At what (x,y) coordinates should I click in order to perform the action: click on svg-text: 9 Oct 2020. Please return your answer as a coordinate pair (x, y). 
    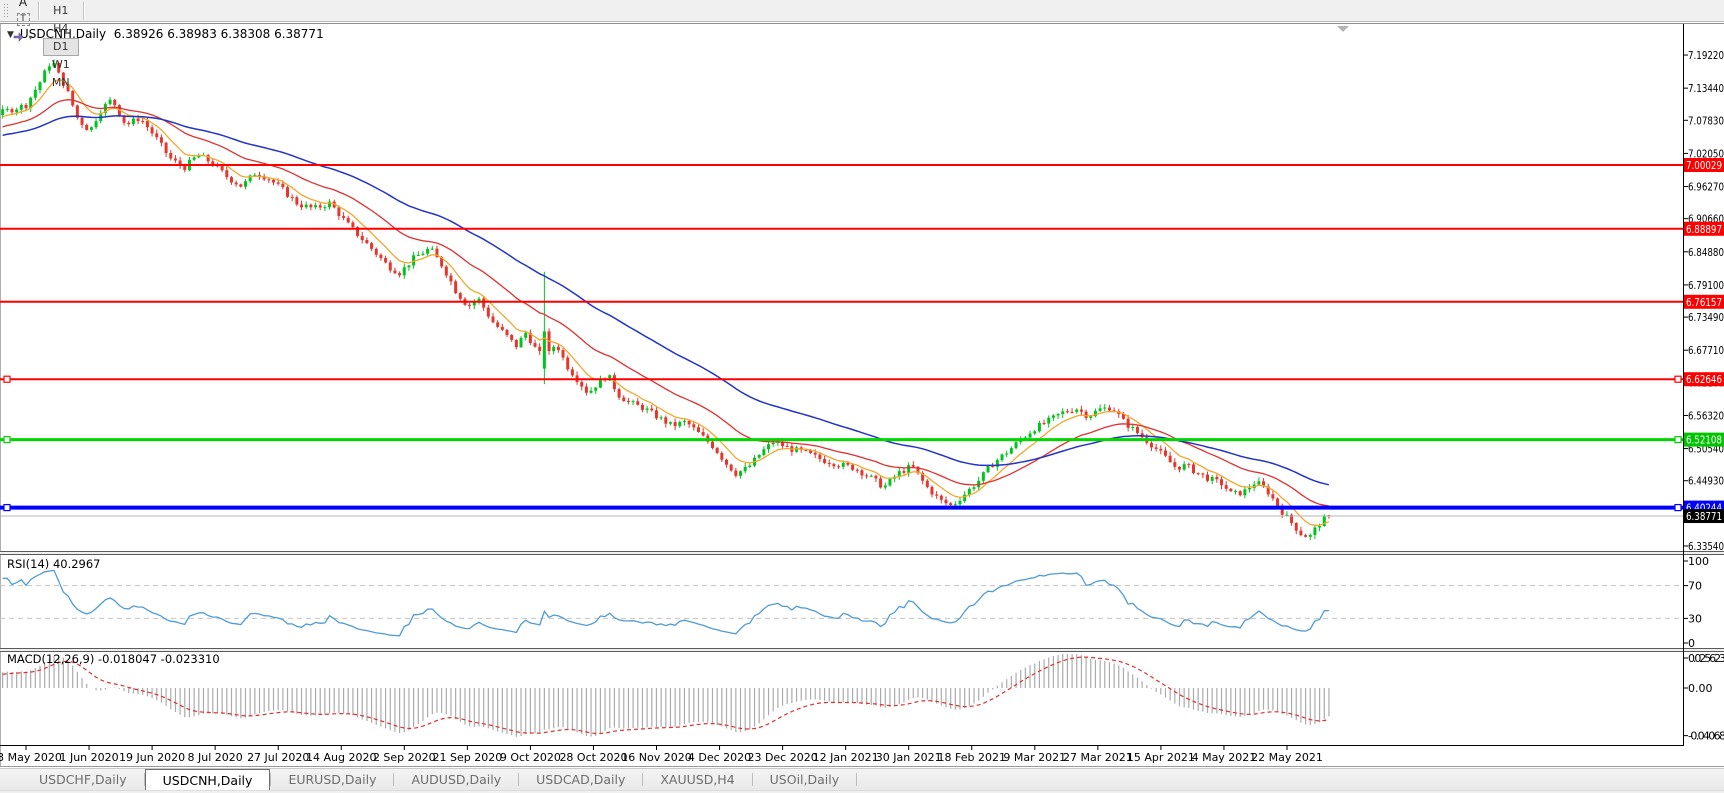
    Looking at the image, I should click on (530, 757).